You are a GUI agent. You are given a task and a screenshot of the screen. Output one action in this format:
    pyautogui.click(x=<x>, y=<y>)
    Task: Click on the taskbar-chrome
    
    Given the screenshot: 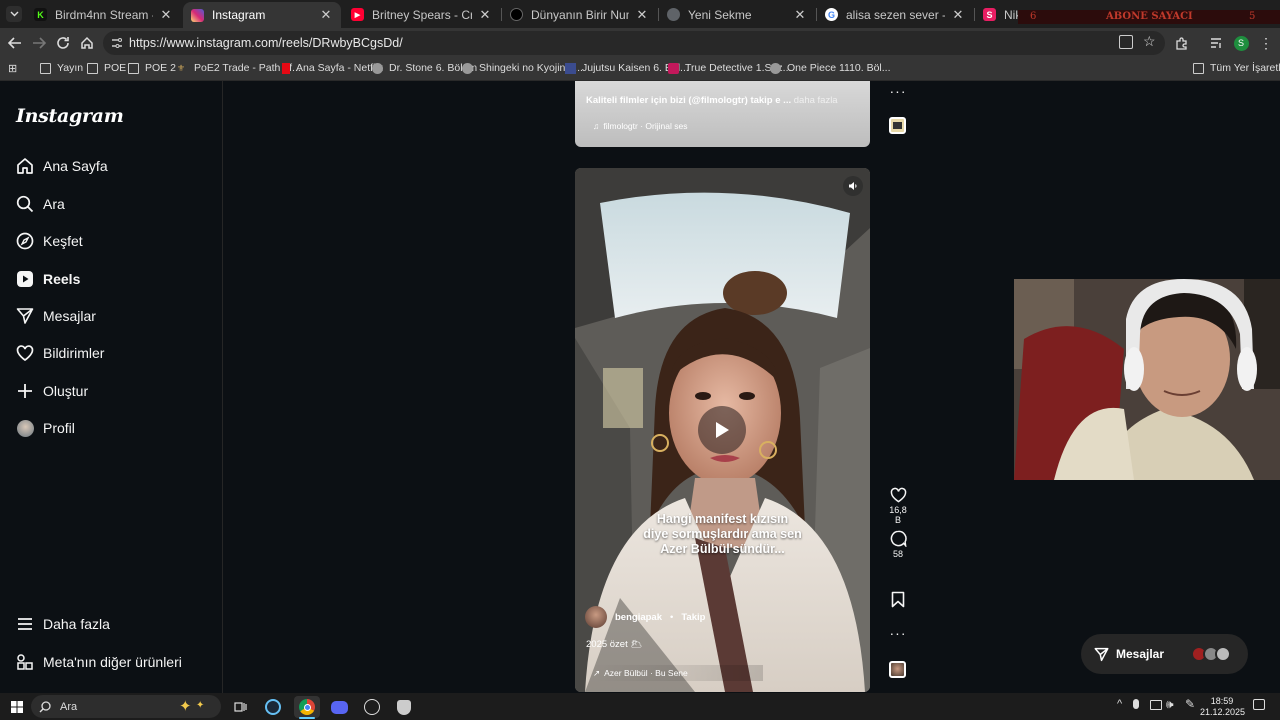 What is the action you would take?
    pyautogui.click(x=307, y=707)
    